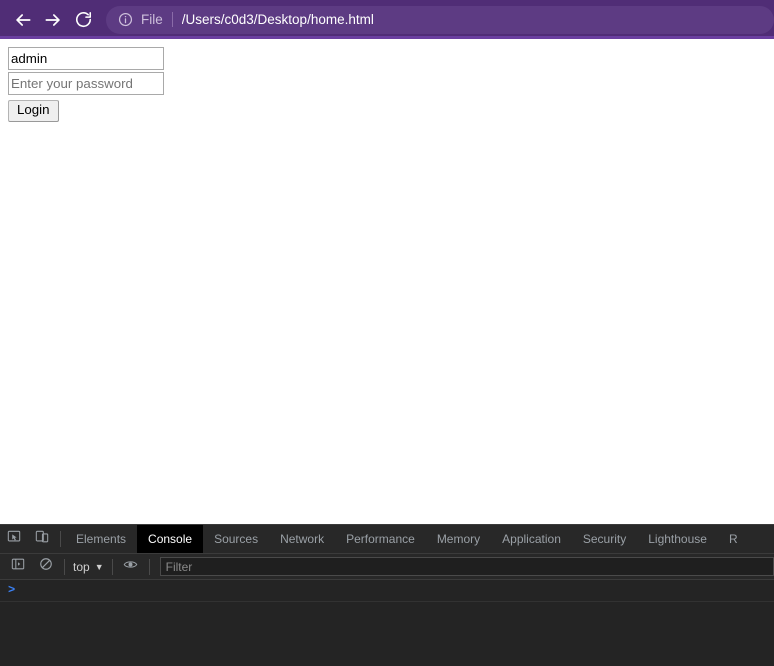  Describe the element at coordinates (733, 539) in the screenshot. I see `tab-recorder: R` at that location.